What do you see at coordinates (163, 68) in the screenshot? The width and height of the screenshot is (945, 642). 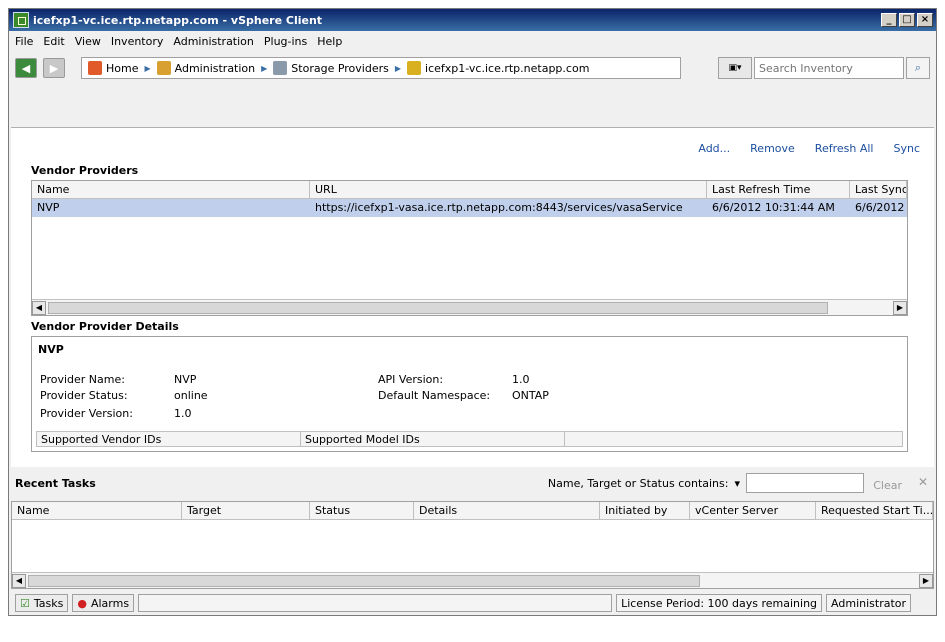 I see `administration-icon` at bounding box center [163, 68].